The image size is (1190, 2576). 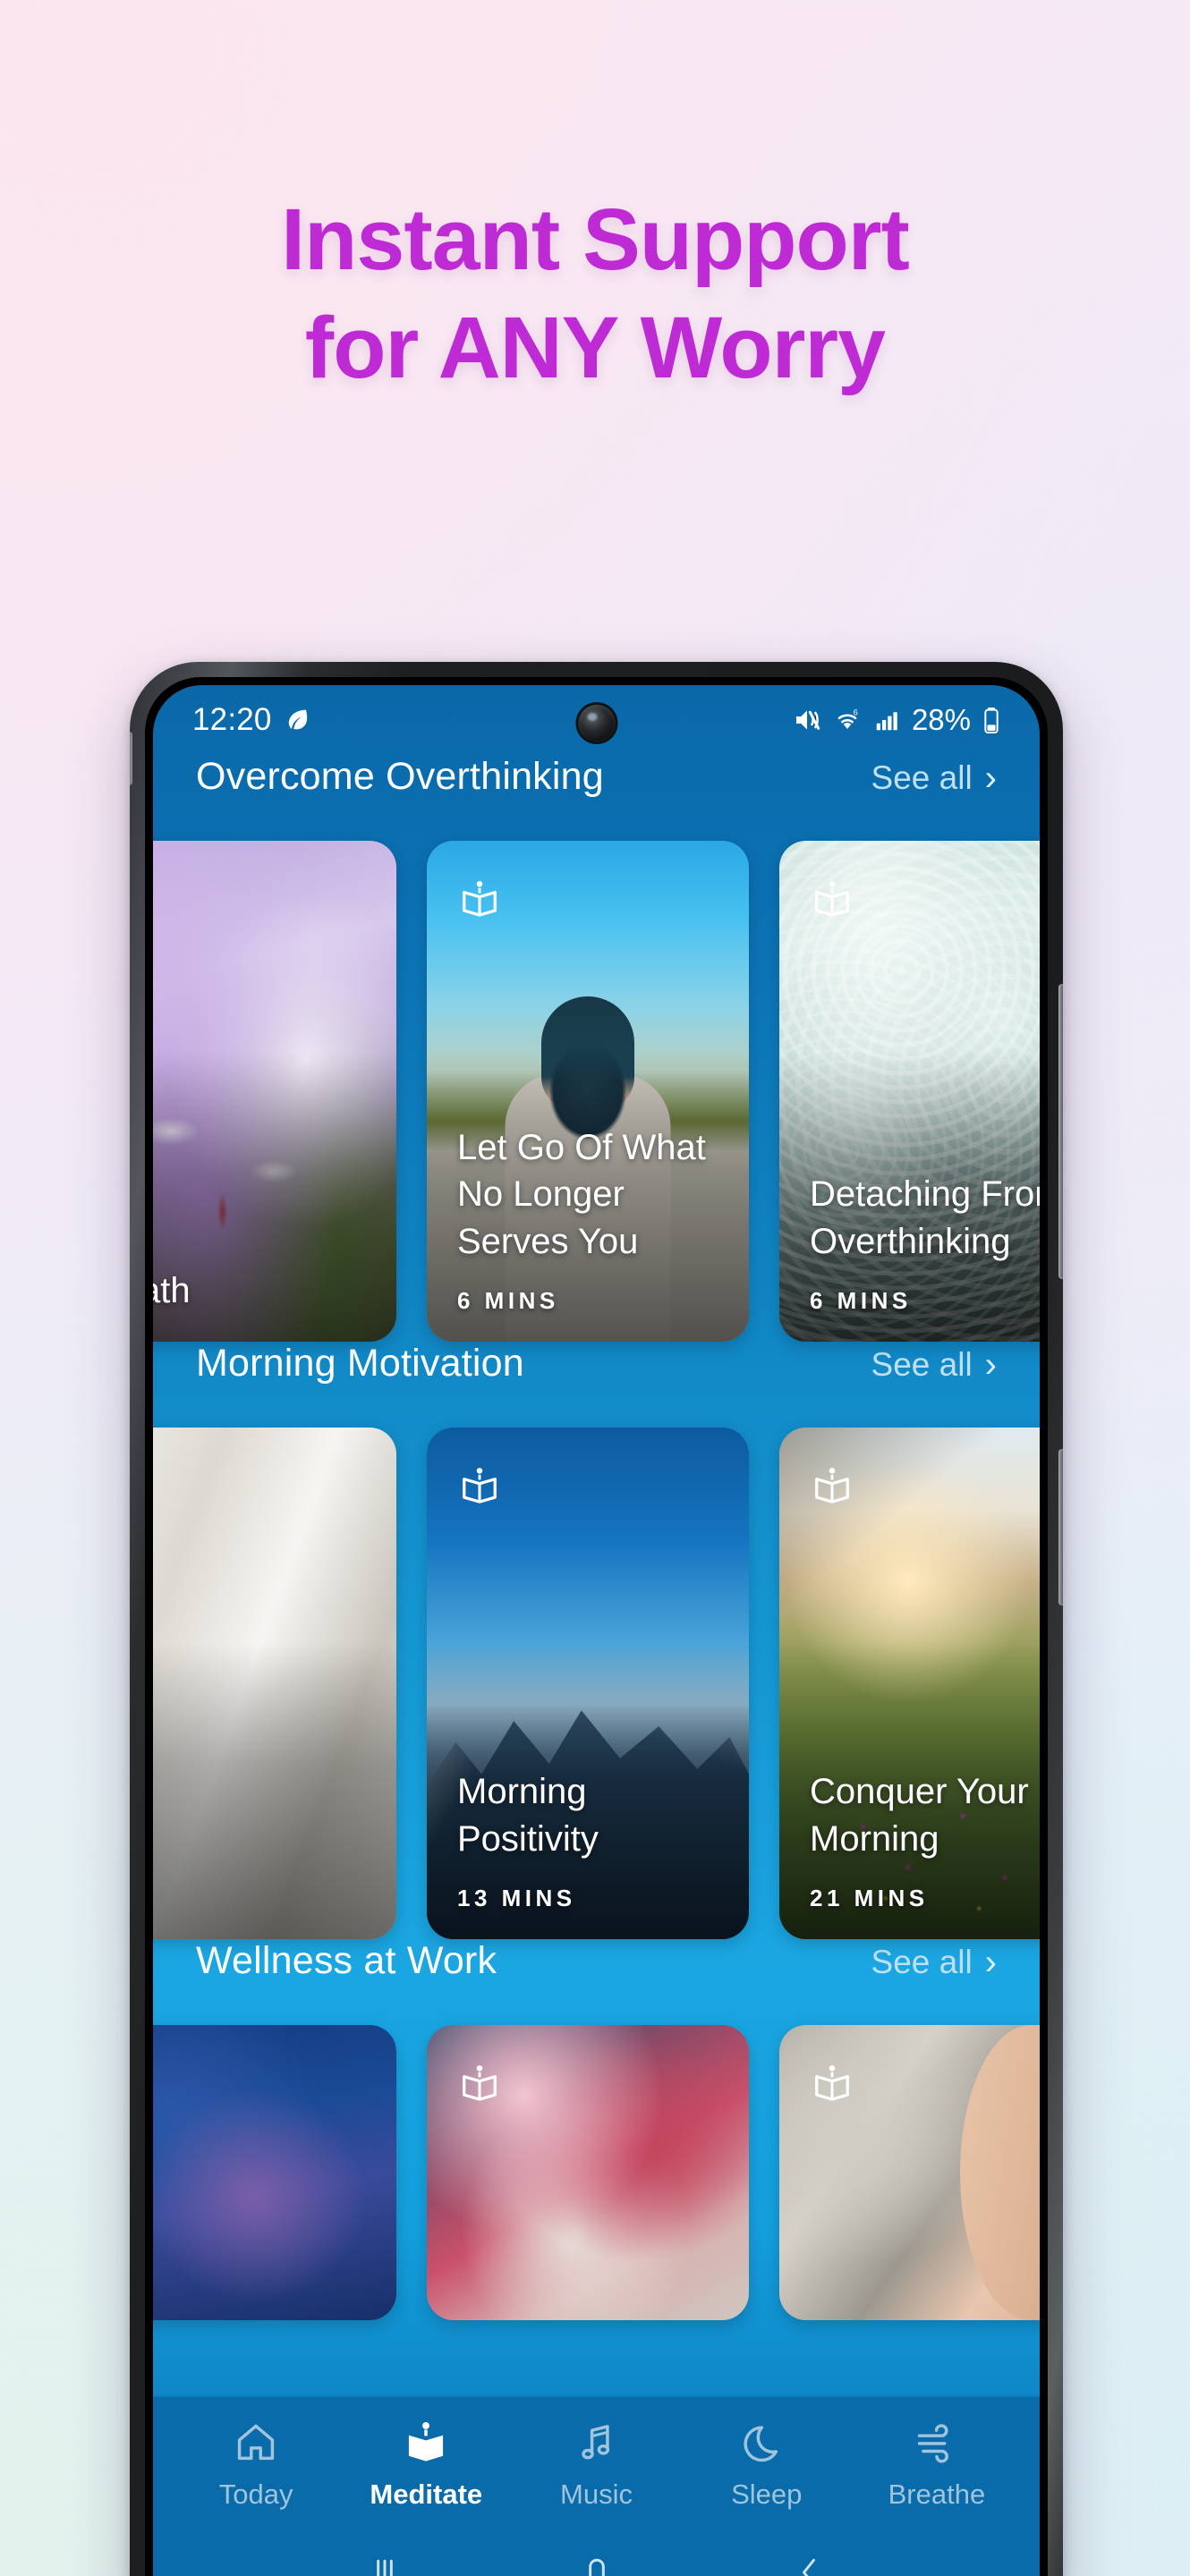 I want to click on card-text: …ath, so click(x=263, y=1291).